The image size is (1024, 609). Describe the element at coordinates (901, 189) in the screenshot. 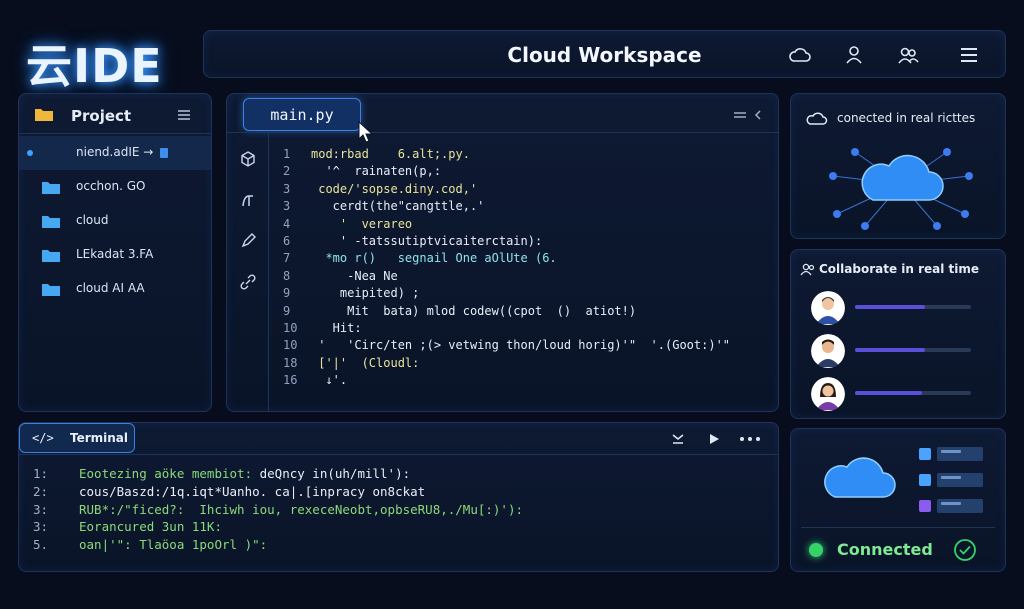

I see `cloud-network-graphic` at that location.